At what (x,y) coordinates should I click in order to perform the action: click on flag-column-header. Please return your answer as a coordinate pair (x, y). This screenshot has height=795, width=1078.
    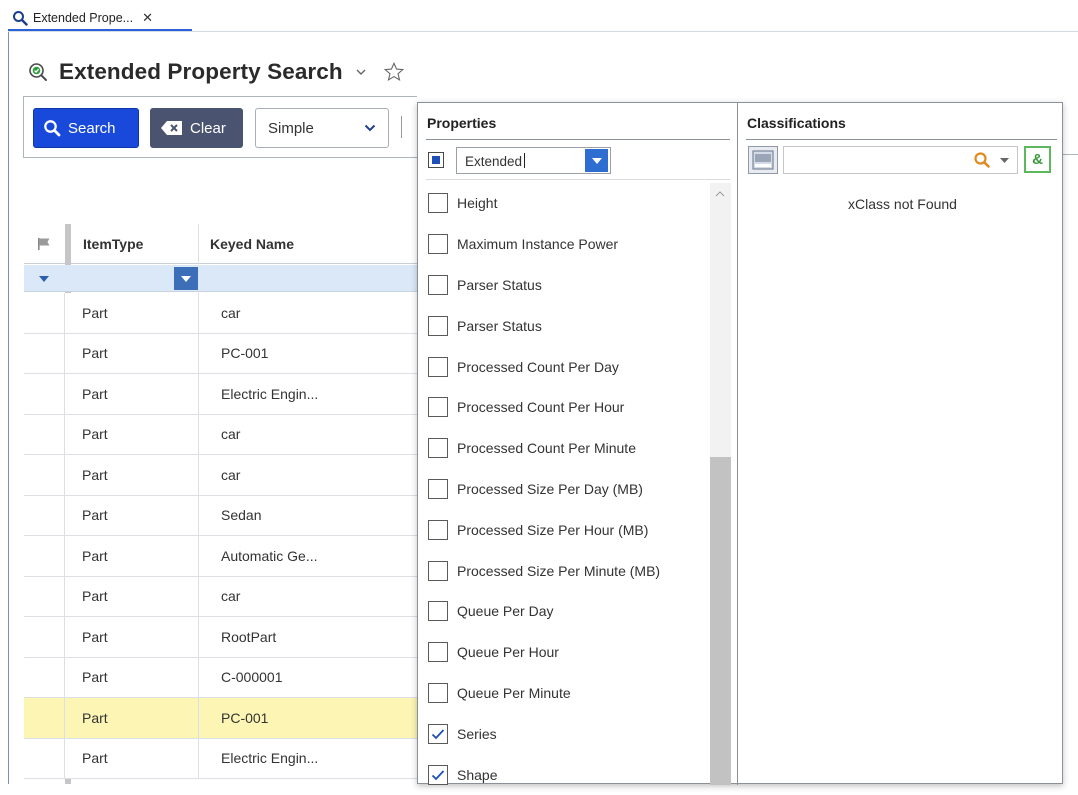
    Looking at the image, I should click on (44, 244).